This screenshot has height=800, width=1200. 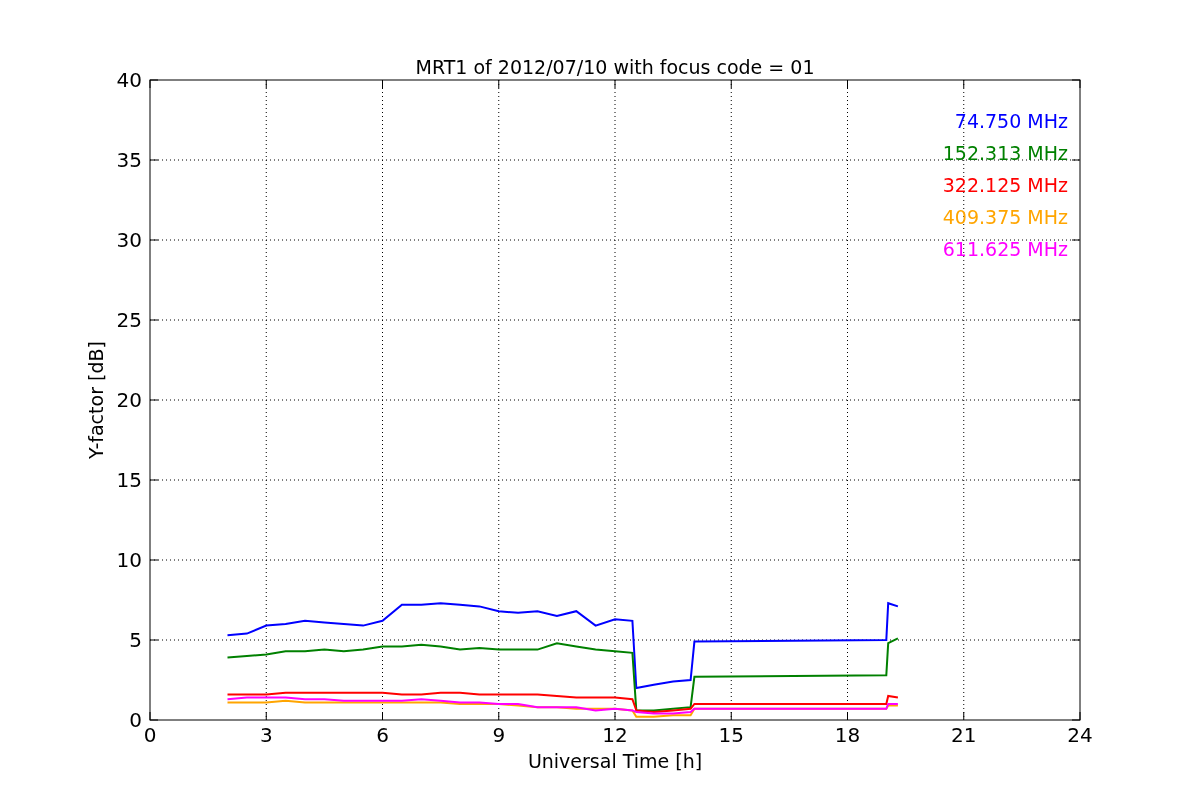 What do you see at coordinates (964, 735) in the screenshot?
I see `tick-label: 21` at bounding box center [964, 735].